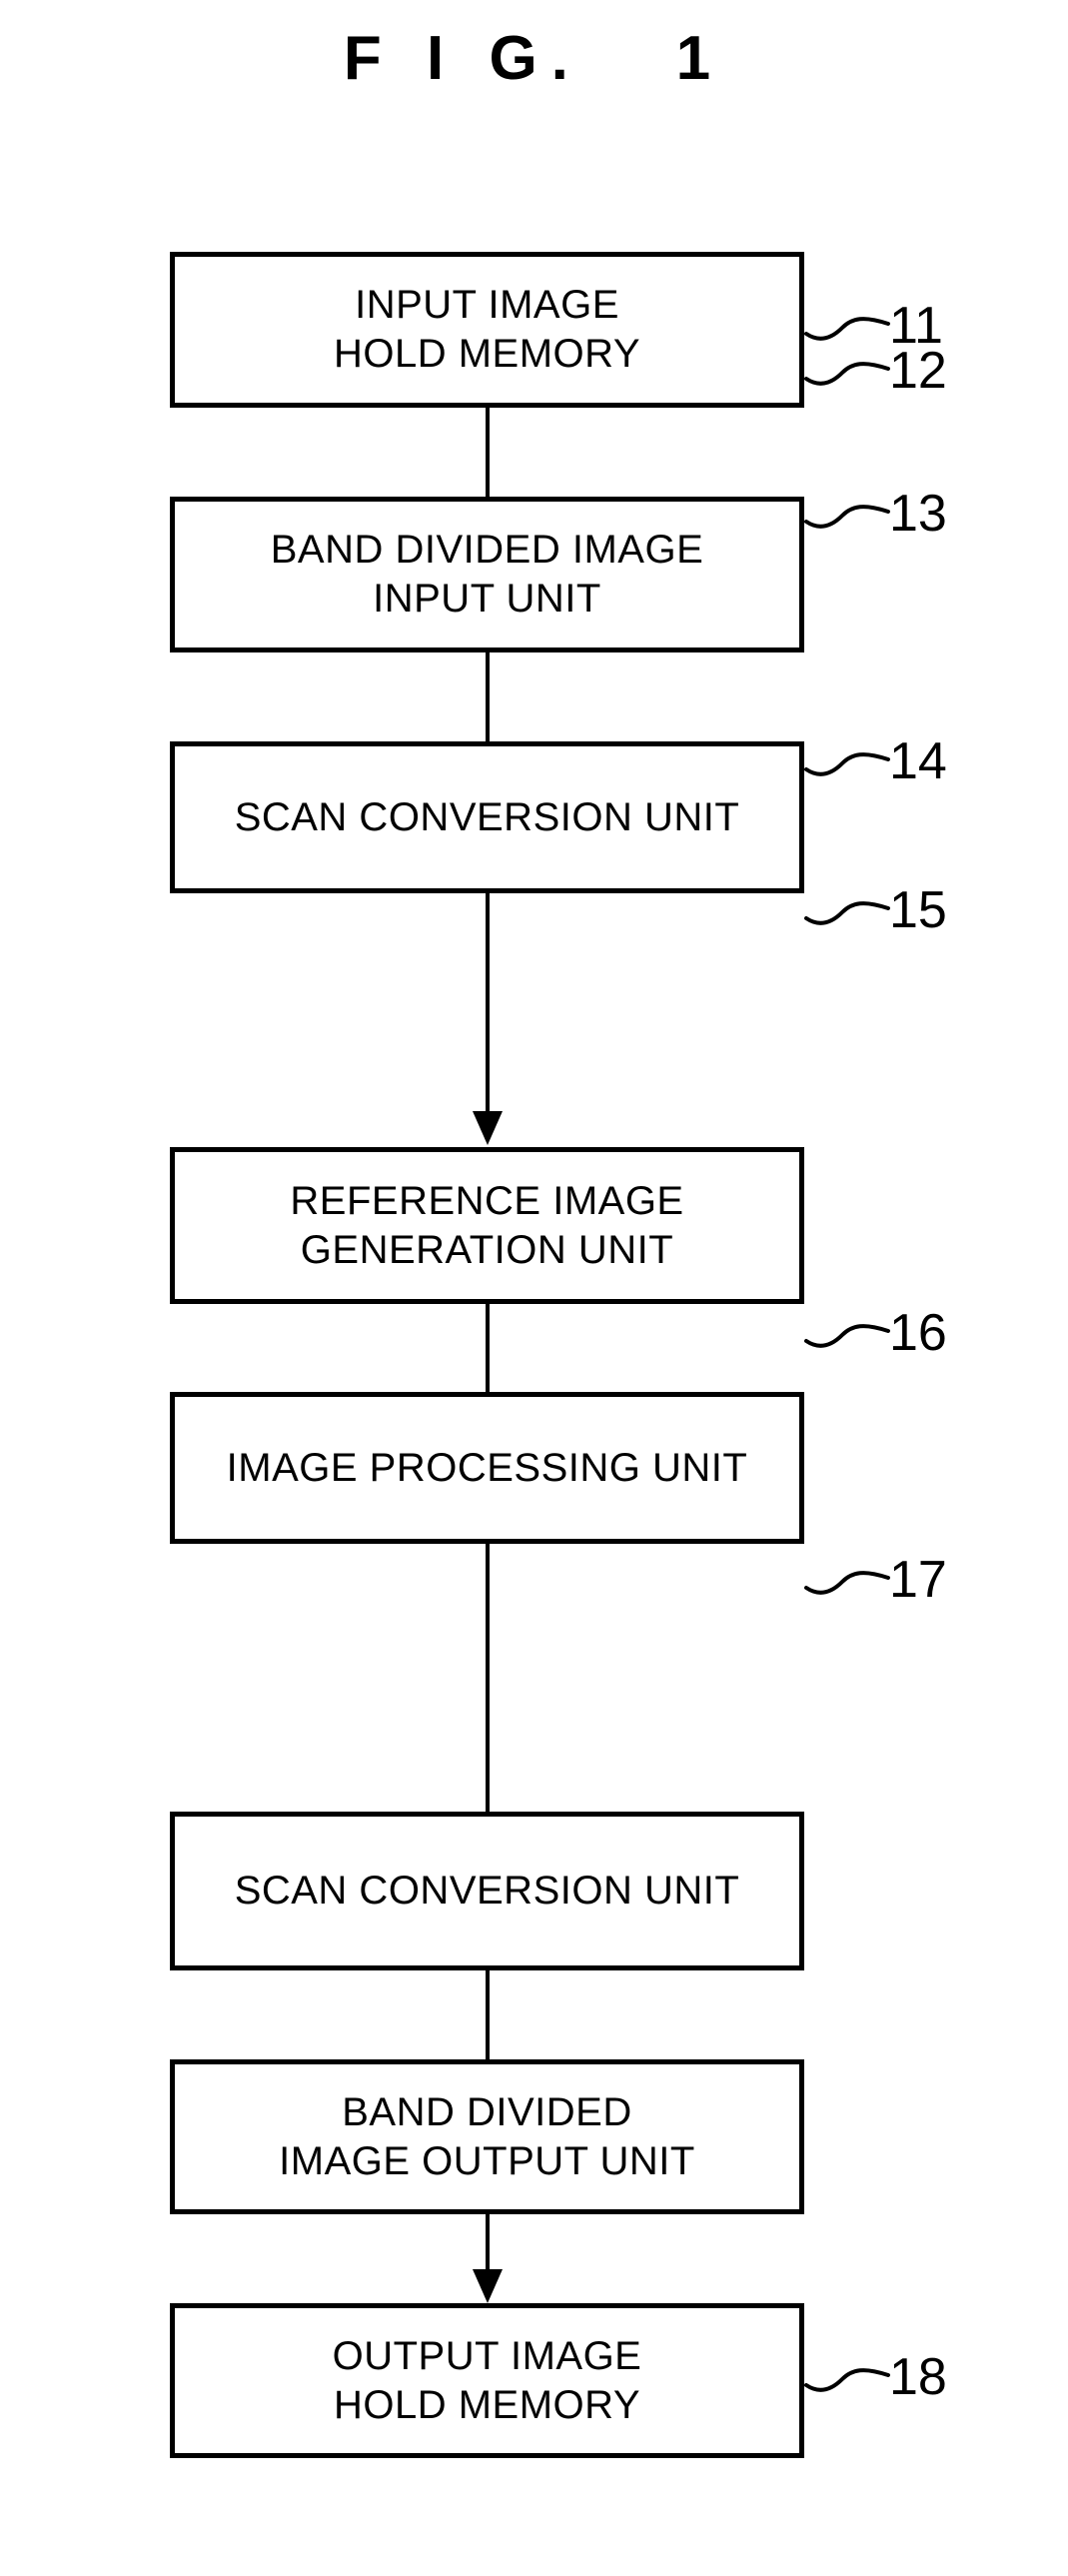  I want to click on block-band-divided-image-input-unit: BAND DIVIDED IMAGE INPUT UNIT, so click(487, 574).